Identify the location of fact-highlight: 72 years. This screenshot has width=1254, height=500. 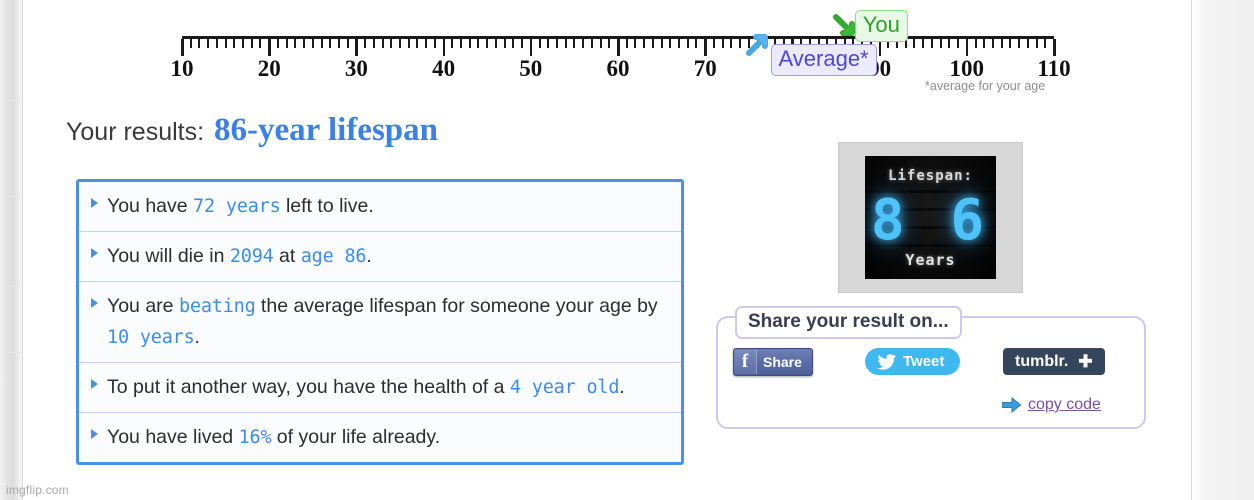
(237, 206).